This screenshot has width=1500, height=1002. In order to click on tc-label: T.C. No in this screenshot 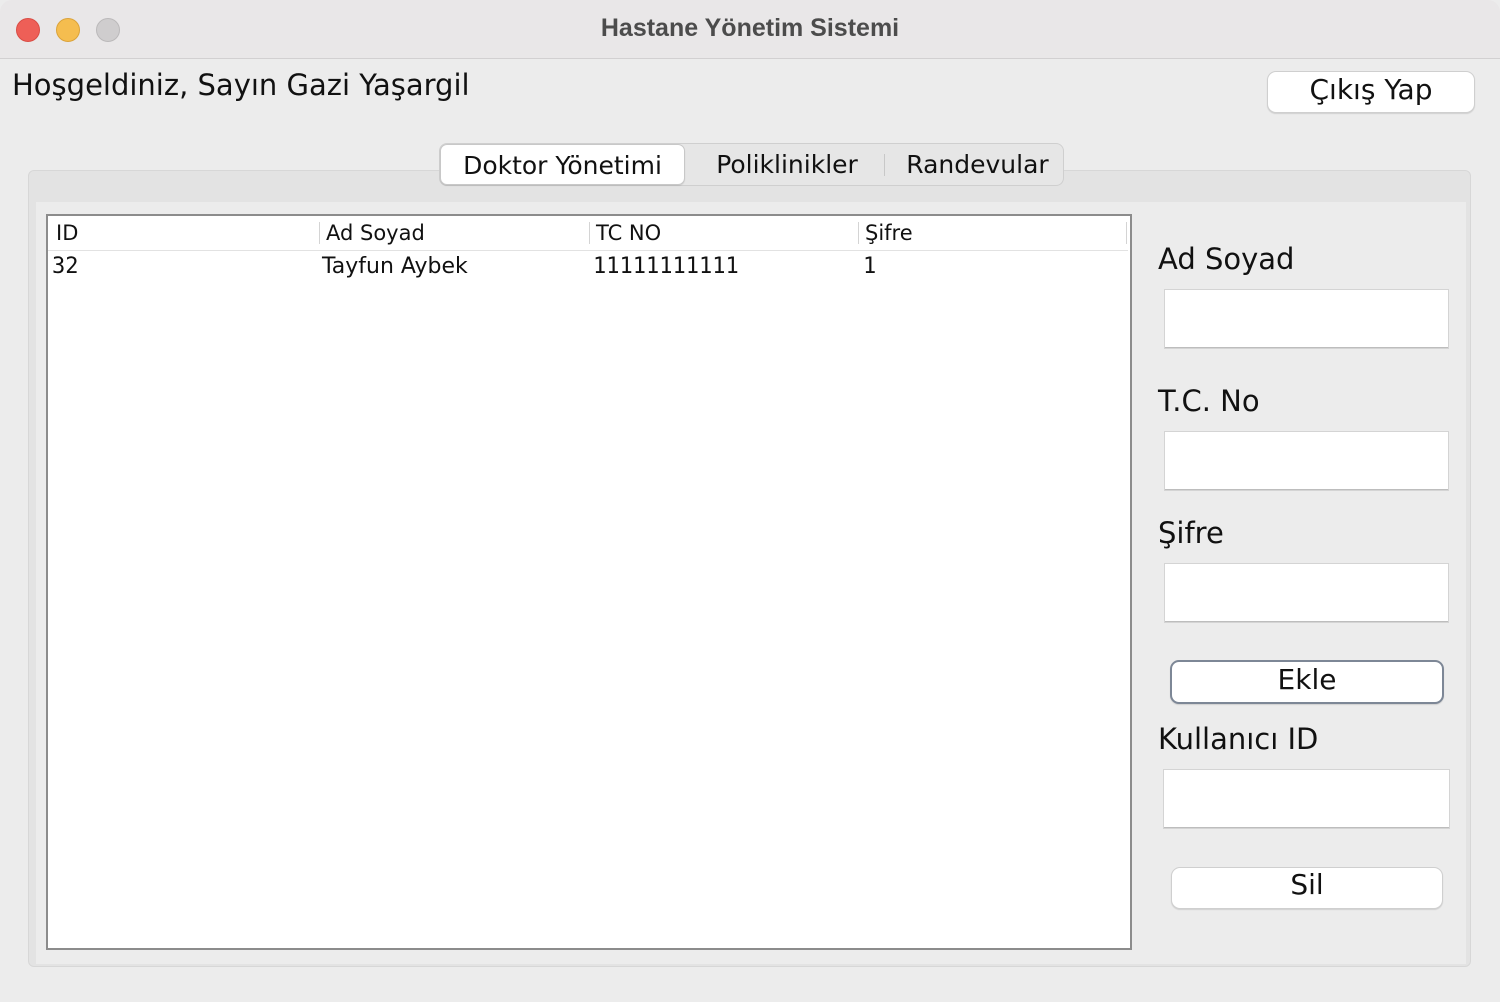, I will do `click(1209, 401)`.